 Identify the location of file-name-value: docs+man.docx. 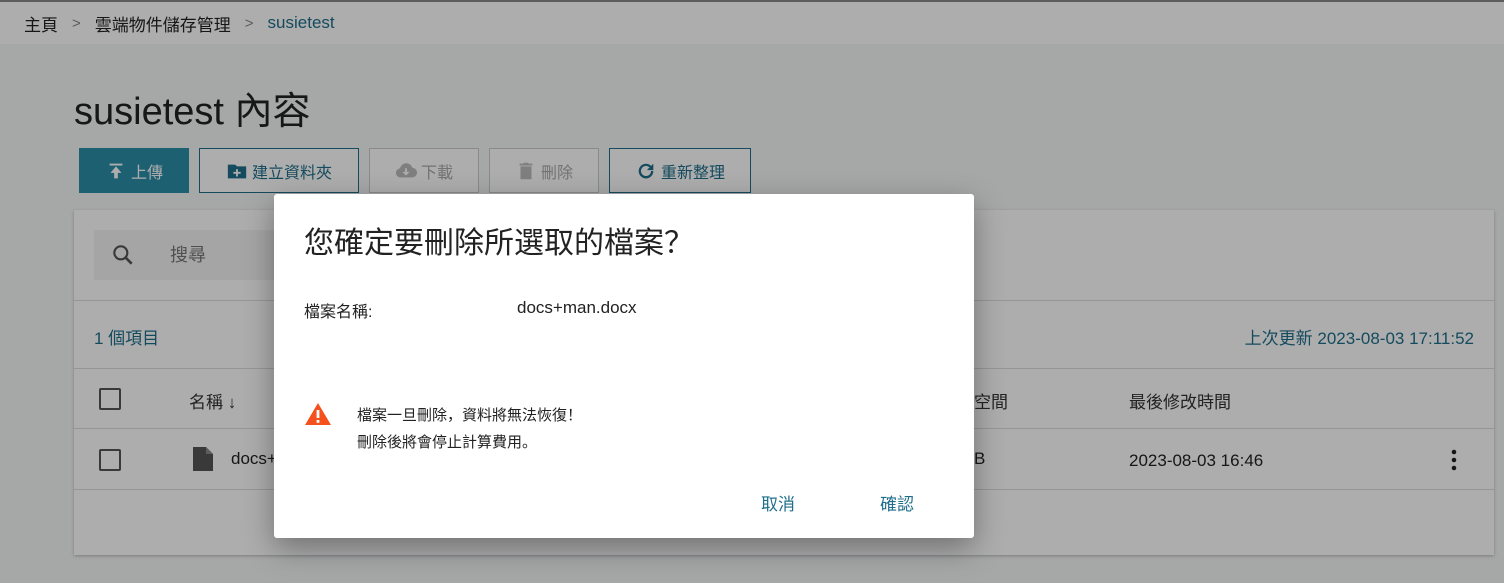
(577, 307).